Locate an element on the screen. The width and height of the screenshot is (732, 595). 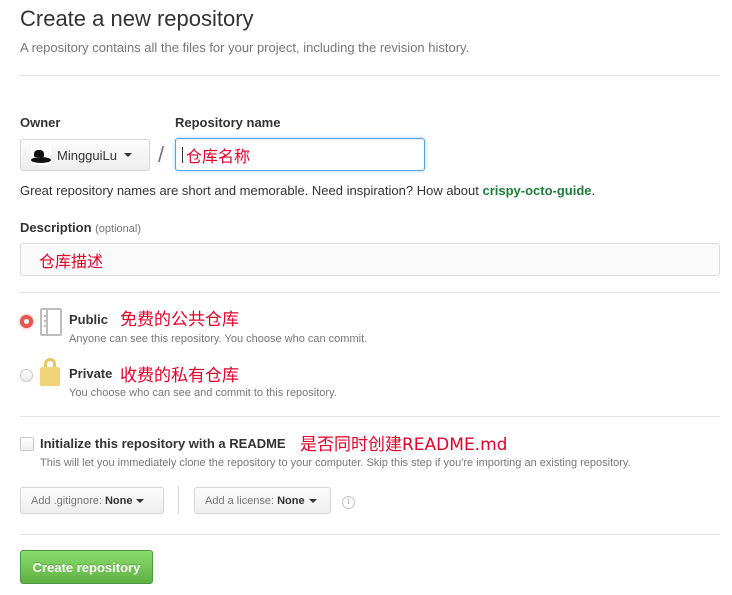
repository-name-value: 仓库名称 is located at coordinates (218, 156).